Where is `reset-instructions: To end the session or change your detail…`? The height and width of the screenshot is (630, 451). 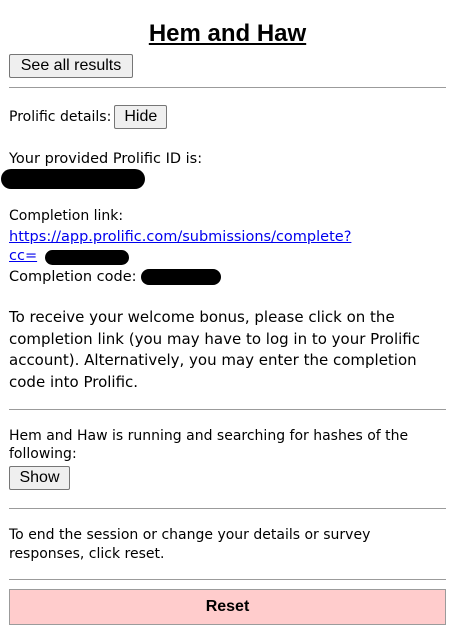 reset-instructions: To end the session or change your detail… is located at coordinates (190, 544).